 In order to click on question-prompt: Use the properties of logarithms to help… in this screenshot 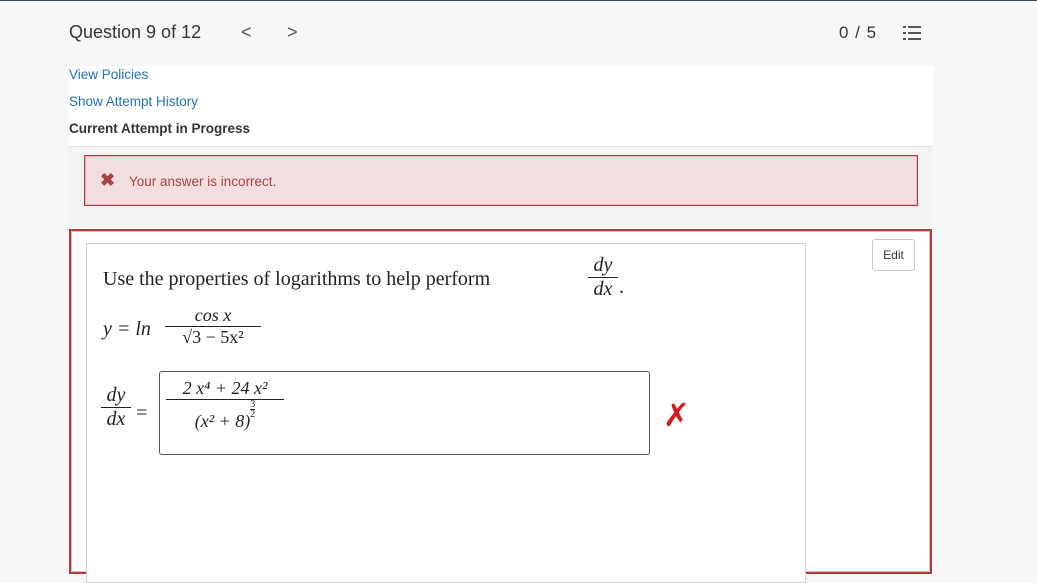, I will do `click(297, 279)`.